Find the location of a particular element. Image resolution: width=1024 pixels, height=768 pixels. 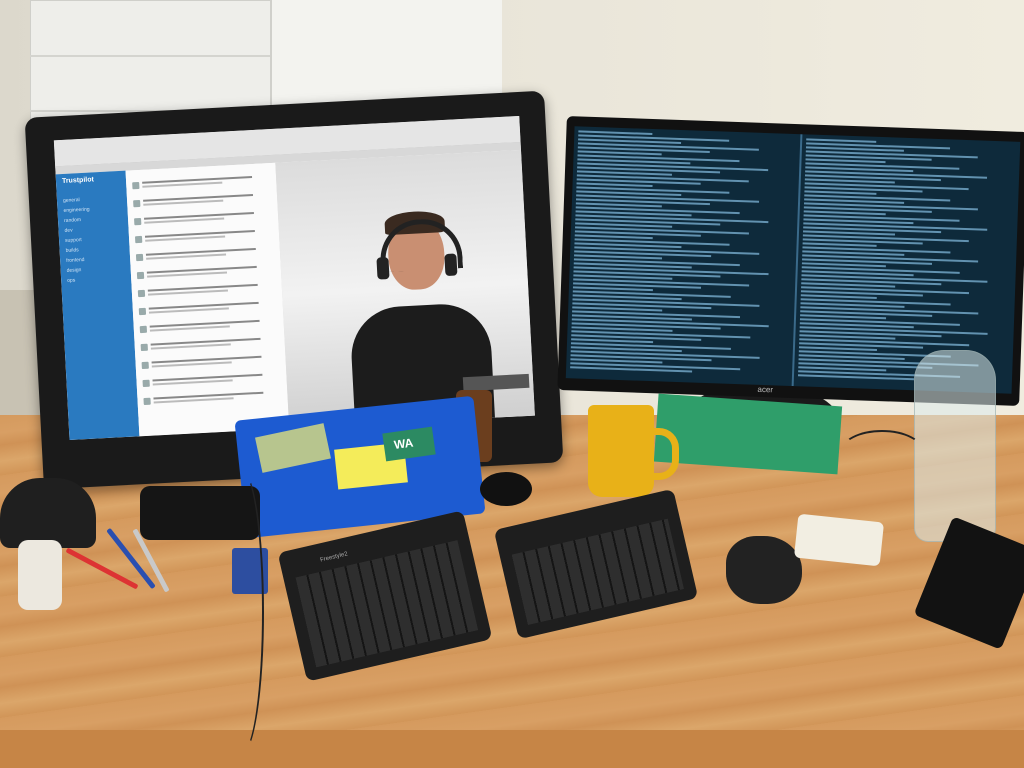

yellow-mug is located at coordinates (621, 451).